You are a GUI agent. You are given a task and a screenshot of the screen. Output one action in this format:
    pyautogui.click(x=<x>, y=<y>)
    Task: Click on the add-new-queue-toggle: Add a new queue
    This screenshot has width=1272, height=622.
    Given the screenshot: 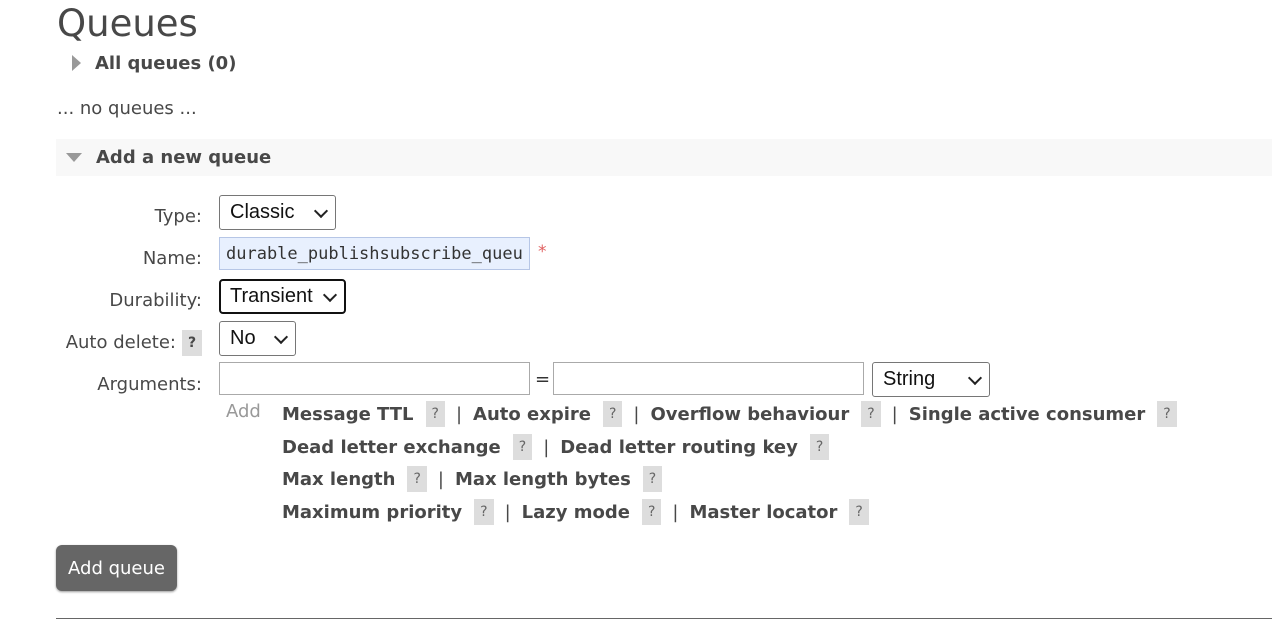 What is the action you would take?
    pyautogui.click(x=664, y=157)
    